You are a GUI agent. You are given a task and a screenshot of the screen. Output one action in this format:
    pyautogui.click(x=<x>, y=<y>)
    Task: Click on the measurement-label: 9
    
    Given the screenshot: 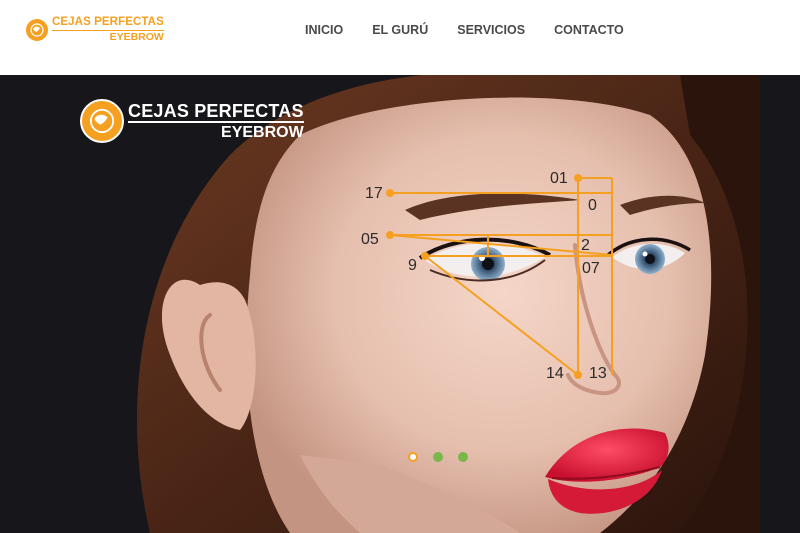 What is the action you would take?
    pyautogui.click(x=412, y=265)
    